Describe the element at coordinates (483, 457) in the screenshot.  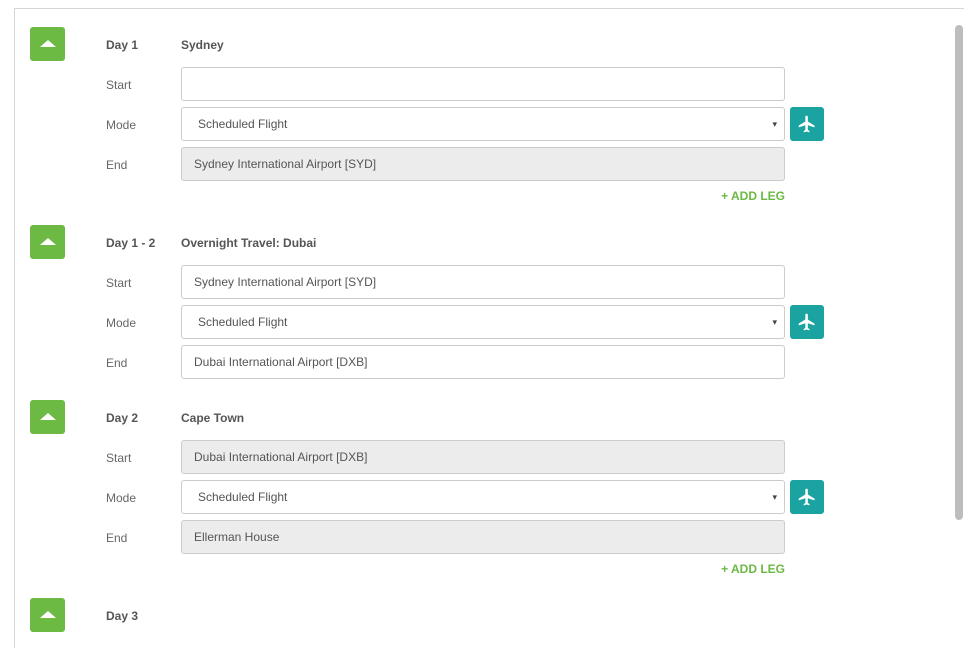
I see `start-field: Dubai International Airport [DXB]` at that location.